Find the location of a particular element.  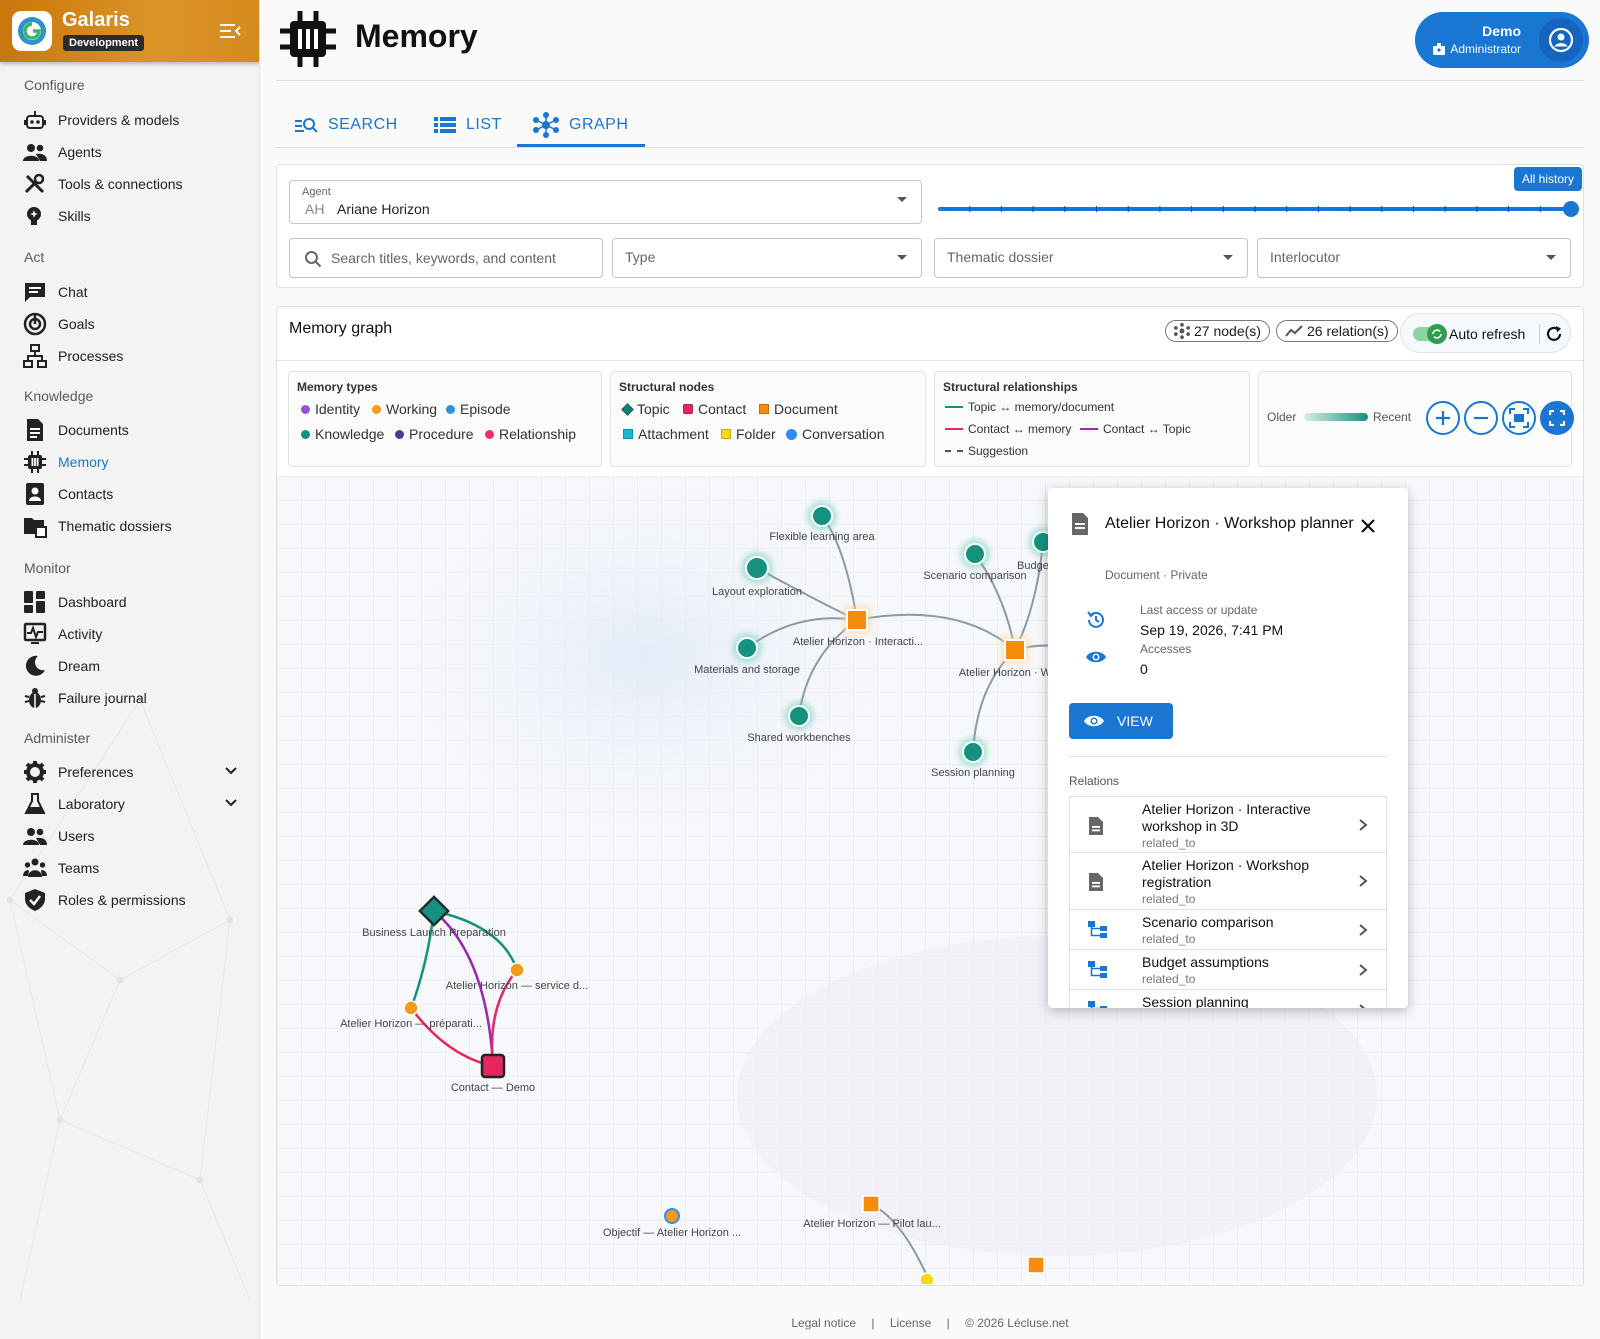

sidebar-item-preferences: Preferences is located at coordinates (137, 772).